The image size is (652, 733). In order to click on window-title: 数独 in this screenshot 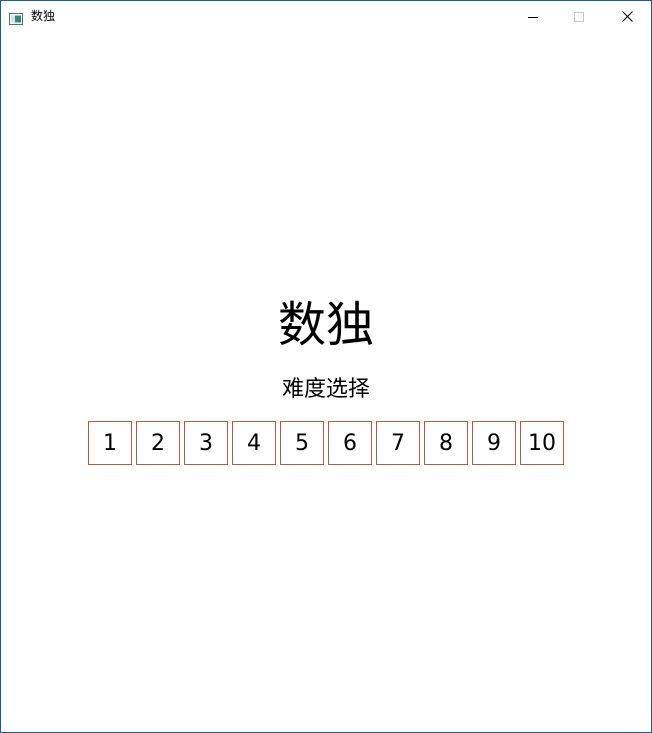, I will do `click(43, 16)`.